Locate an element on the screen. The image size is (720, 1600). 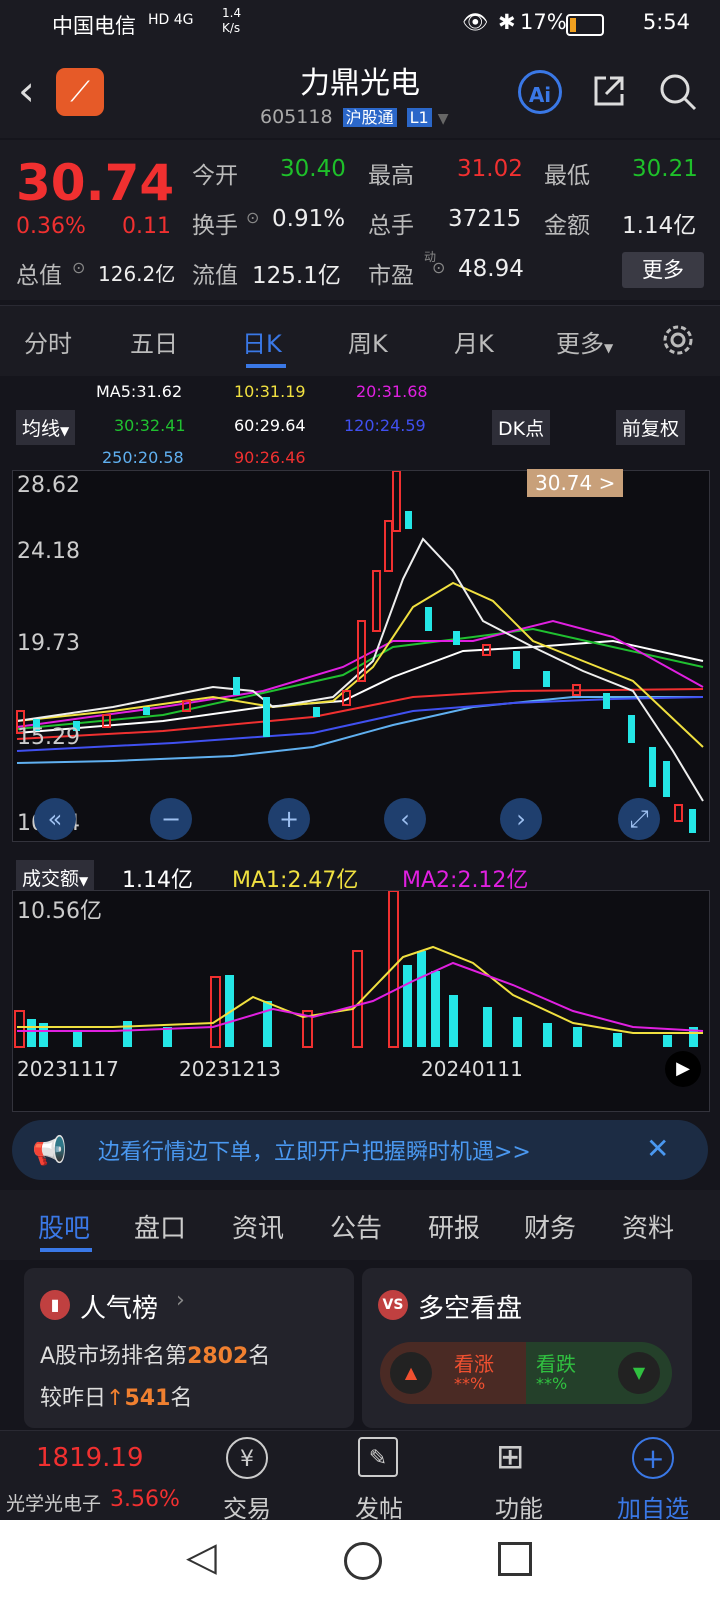
info-tabs: 股吧 盘口 资讯 公告 研报 财务 资料 is located at coordinates (360, 1225).